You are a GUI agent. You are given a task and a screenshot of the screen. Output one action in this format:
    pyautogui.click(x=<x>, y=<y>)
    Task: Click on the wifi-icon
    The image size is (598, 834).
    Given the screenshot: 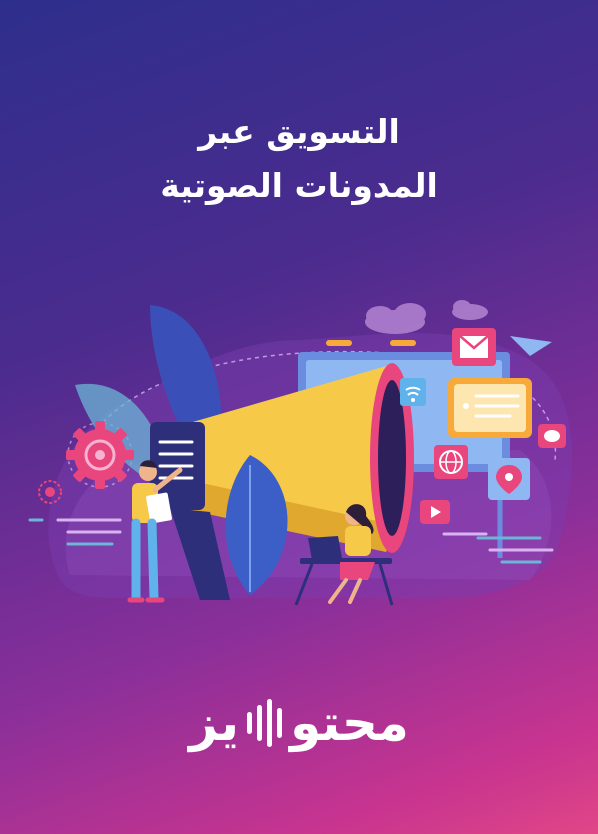 What is the action you would take?
    pyautogui.click(x=413, y=392)
    